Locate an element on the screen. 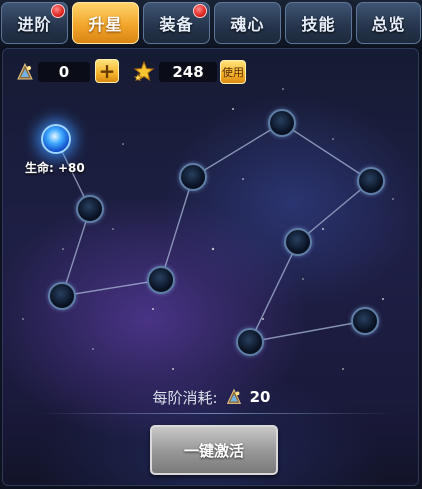 Image resolution: width=422 pixels, height=489 pixels. tab-overview: 总览 is located at coordinates (388, 23).